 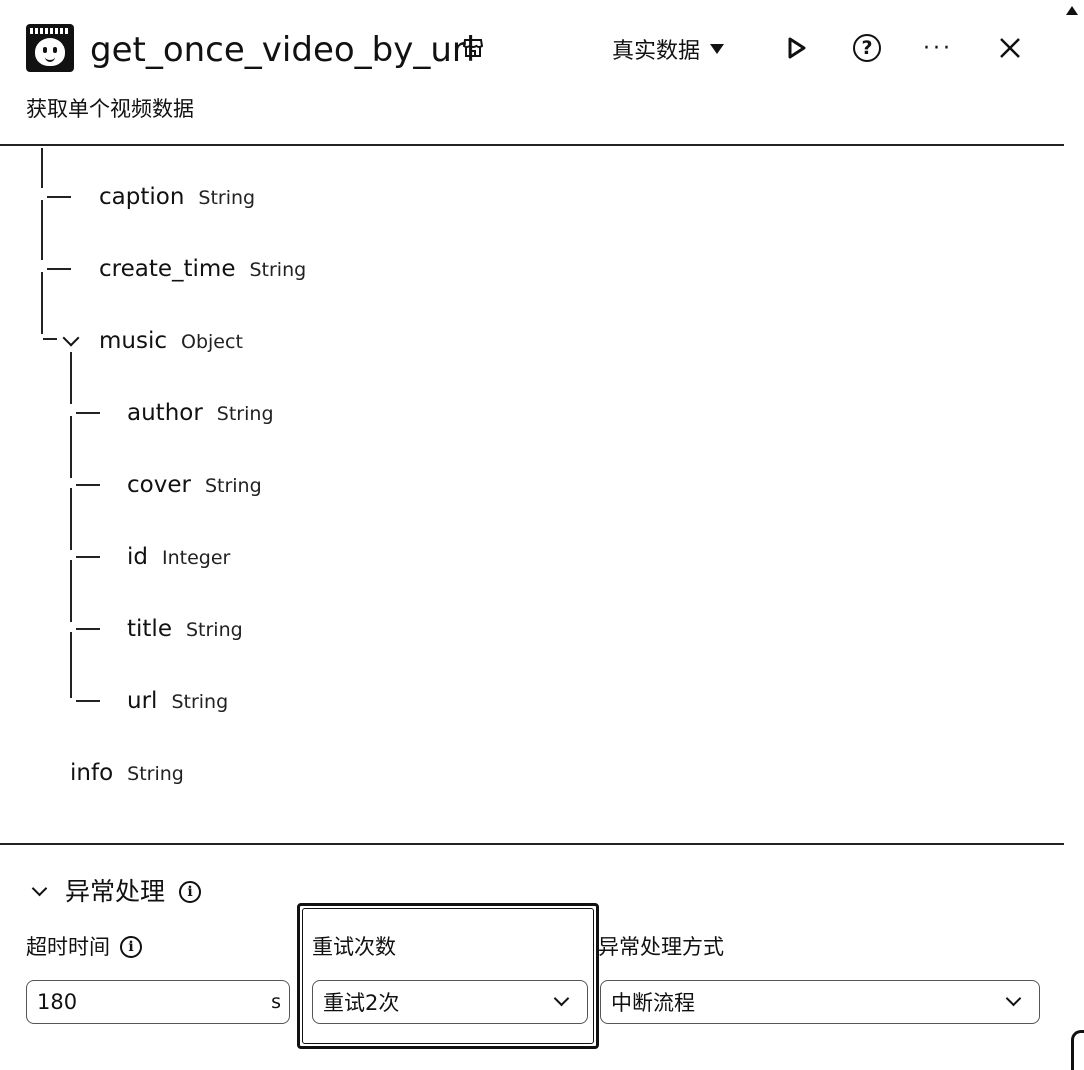 What do you see at coordinates (50, 52) in the screenshot?
I see `logo-face` at bounding box center [50, 52].